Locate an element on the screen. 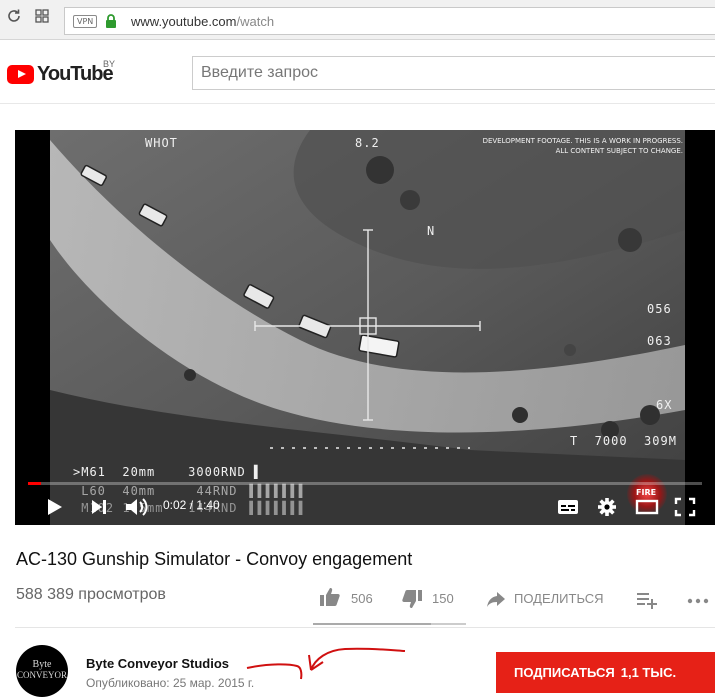  like-count: 506 is located at coordinates (362, 598).